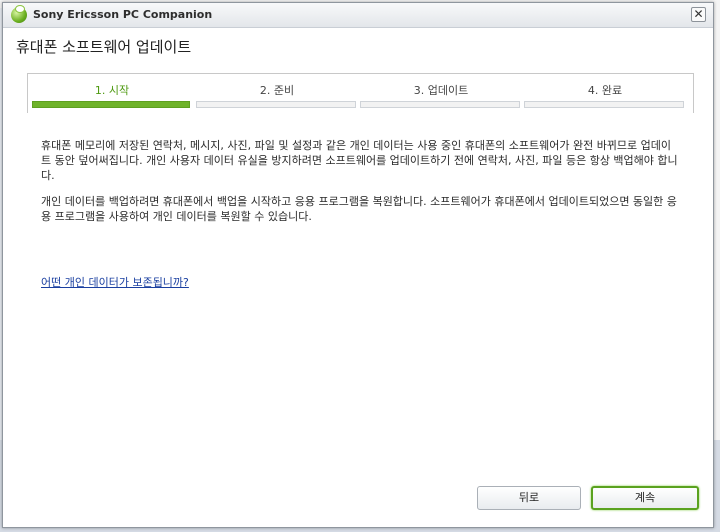  Describe the element at coordinates (112, 90) in the screenshot. I see `step-label-start: 1. 시작` at that location.